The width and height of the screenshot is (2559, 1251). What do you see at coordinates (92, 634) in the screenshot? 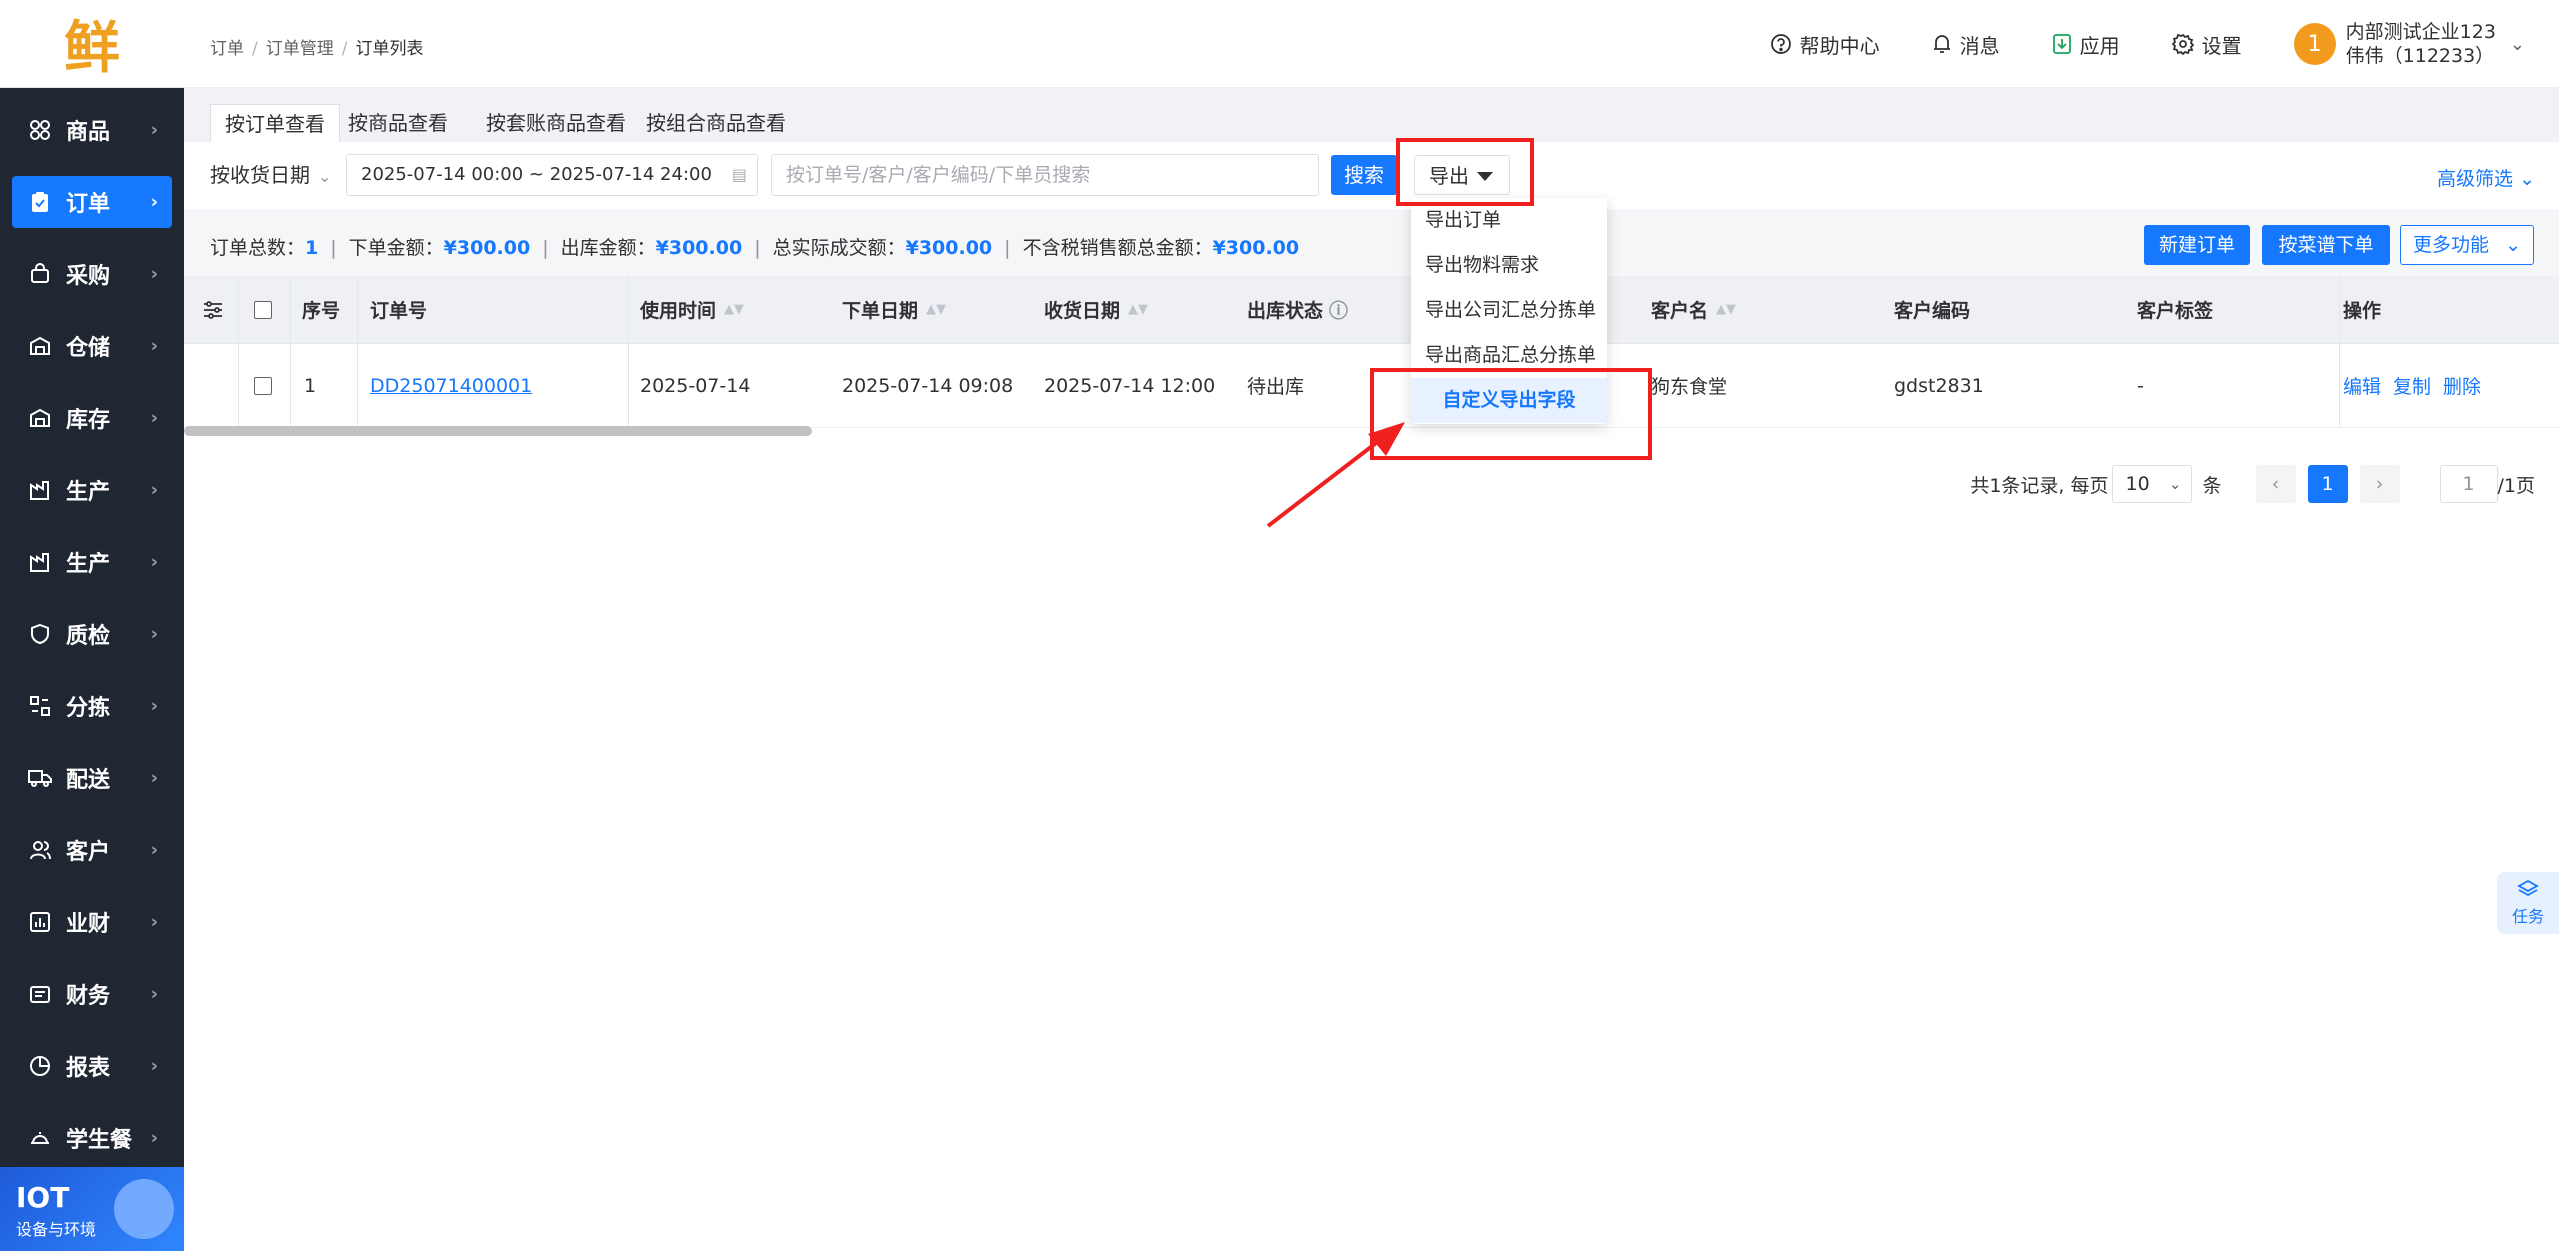
I see `sidebar-item-quality: 质检 ›` at bounding box center [92, 634].